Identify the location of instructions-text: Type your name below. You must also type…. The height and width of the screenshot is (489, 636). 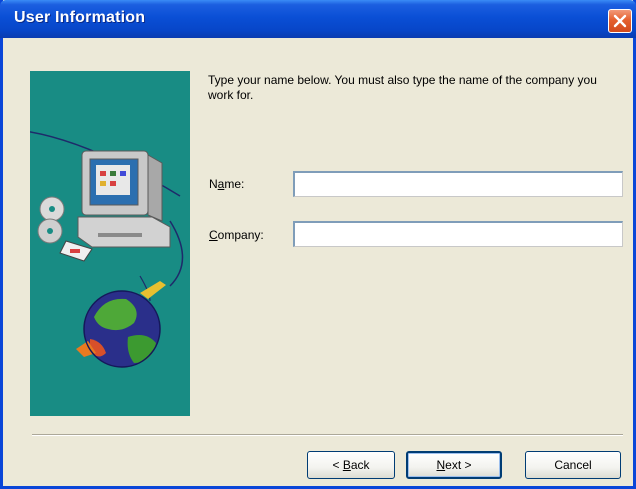
(402, 87).